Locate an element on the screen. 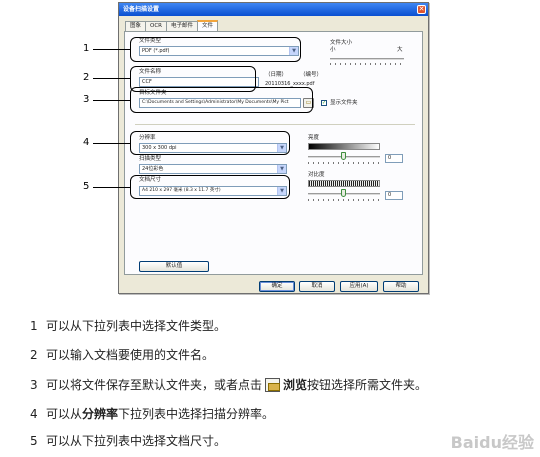 The height and width of the screenshot is (457, 540). help-button: 帮助 is located at coordinates (401, 286).